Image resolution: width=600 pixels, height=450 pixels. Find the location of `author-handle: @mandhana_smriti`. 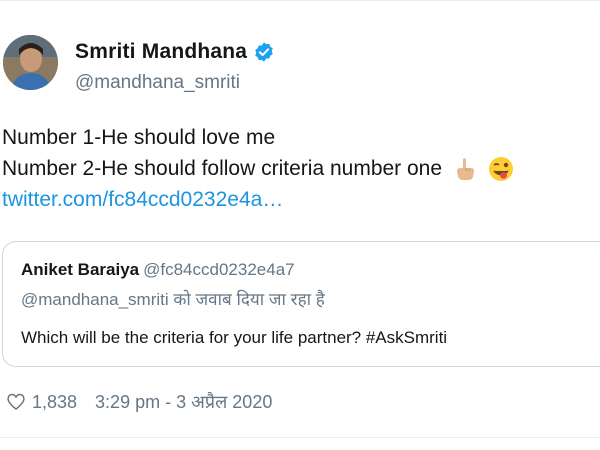

author-handle: @mandhana_smriti is located at coordinates (157, 83).